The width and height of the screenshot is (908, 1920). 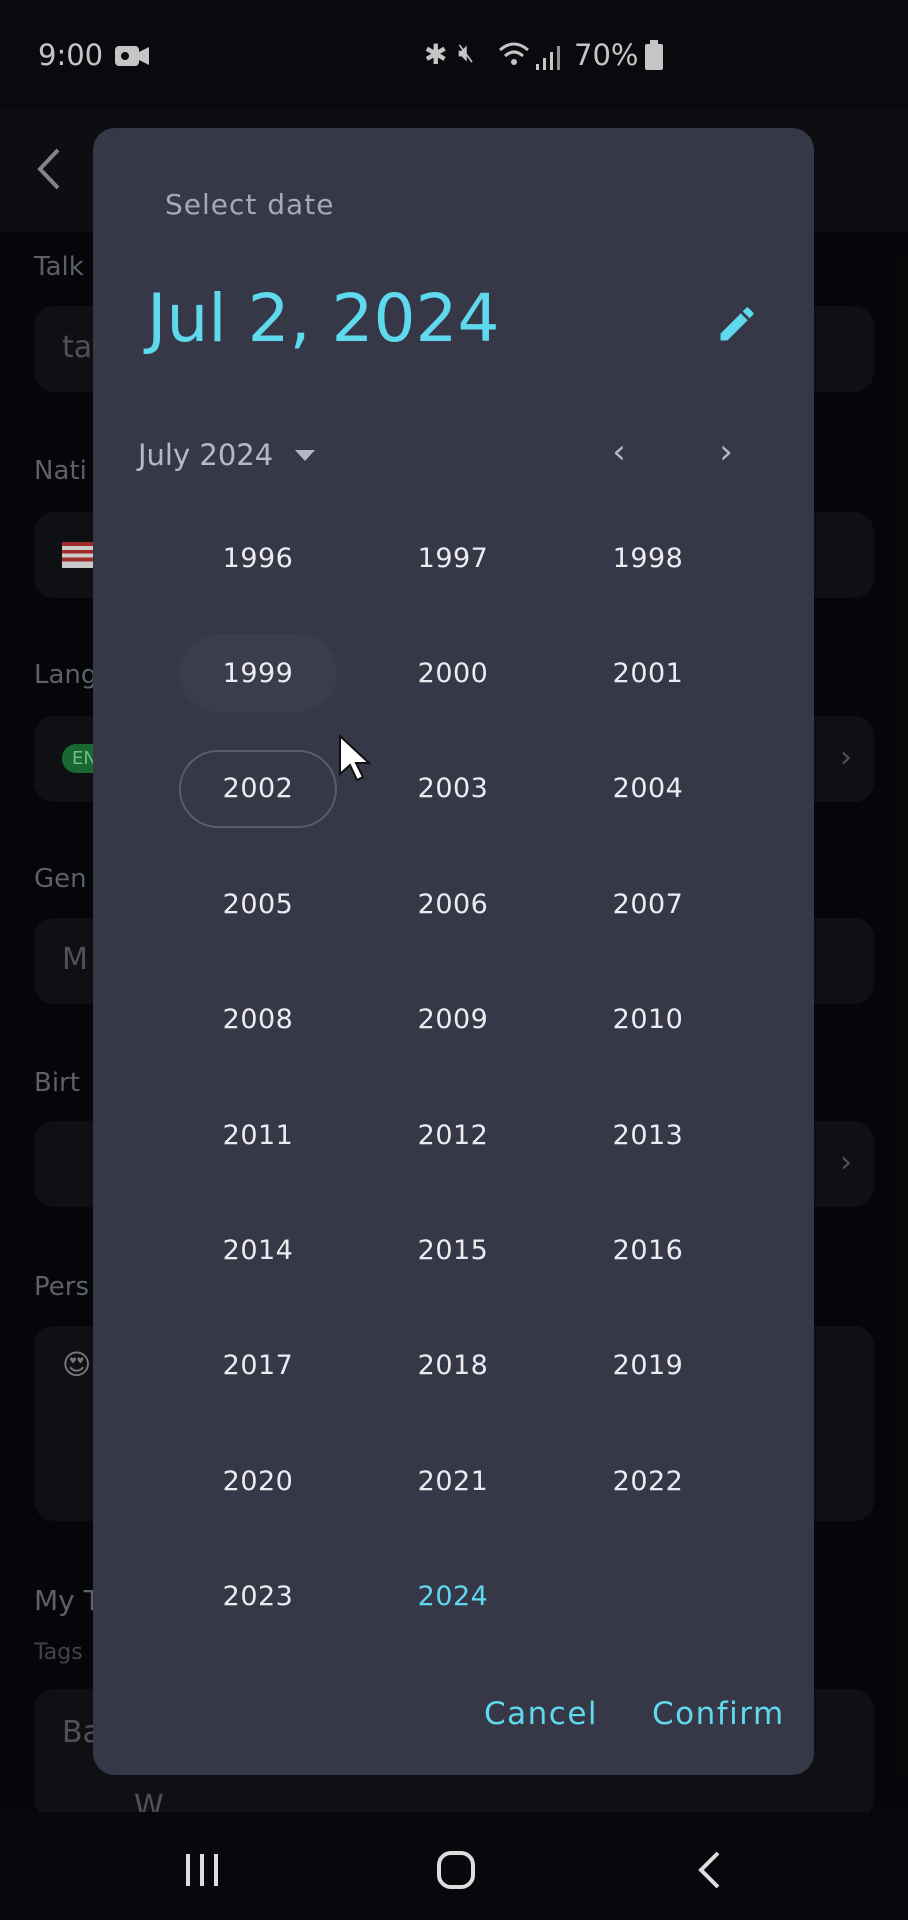 I want to click on year-2000: 2000, so click(x=453, y=673).